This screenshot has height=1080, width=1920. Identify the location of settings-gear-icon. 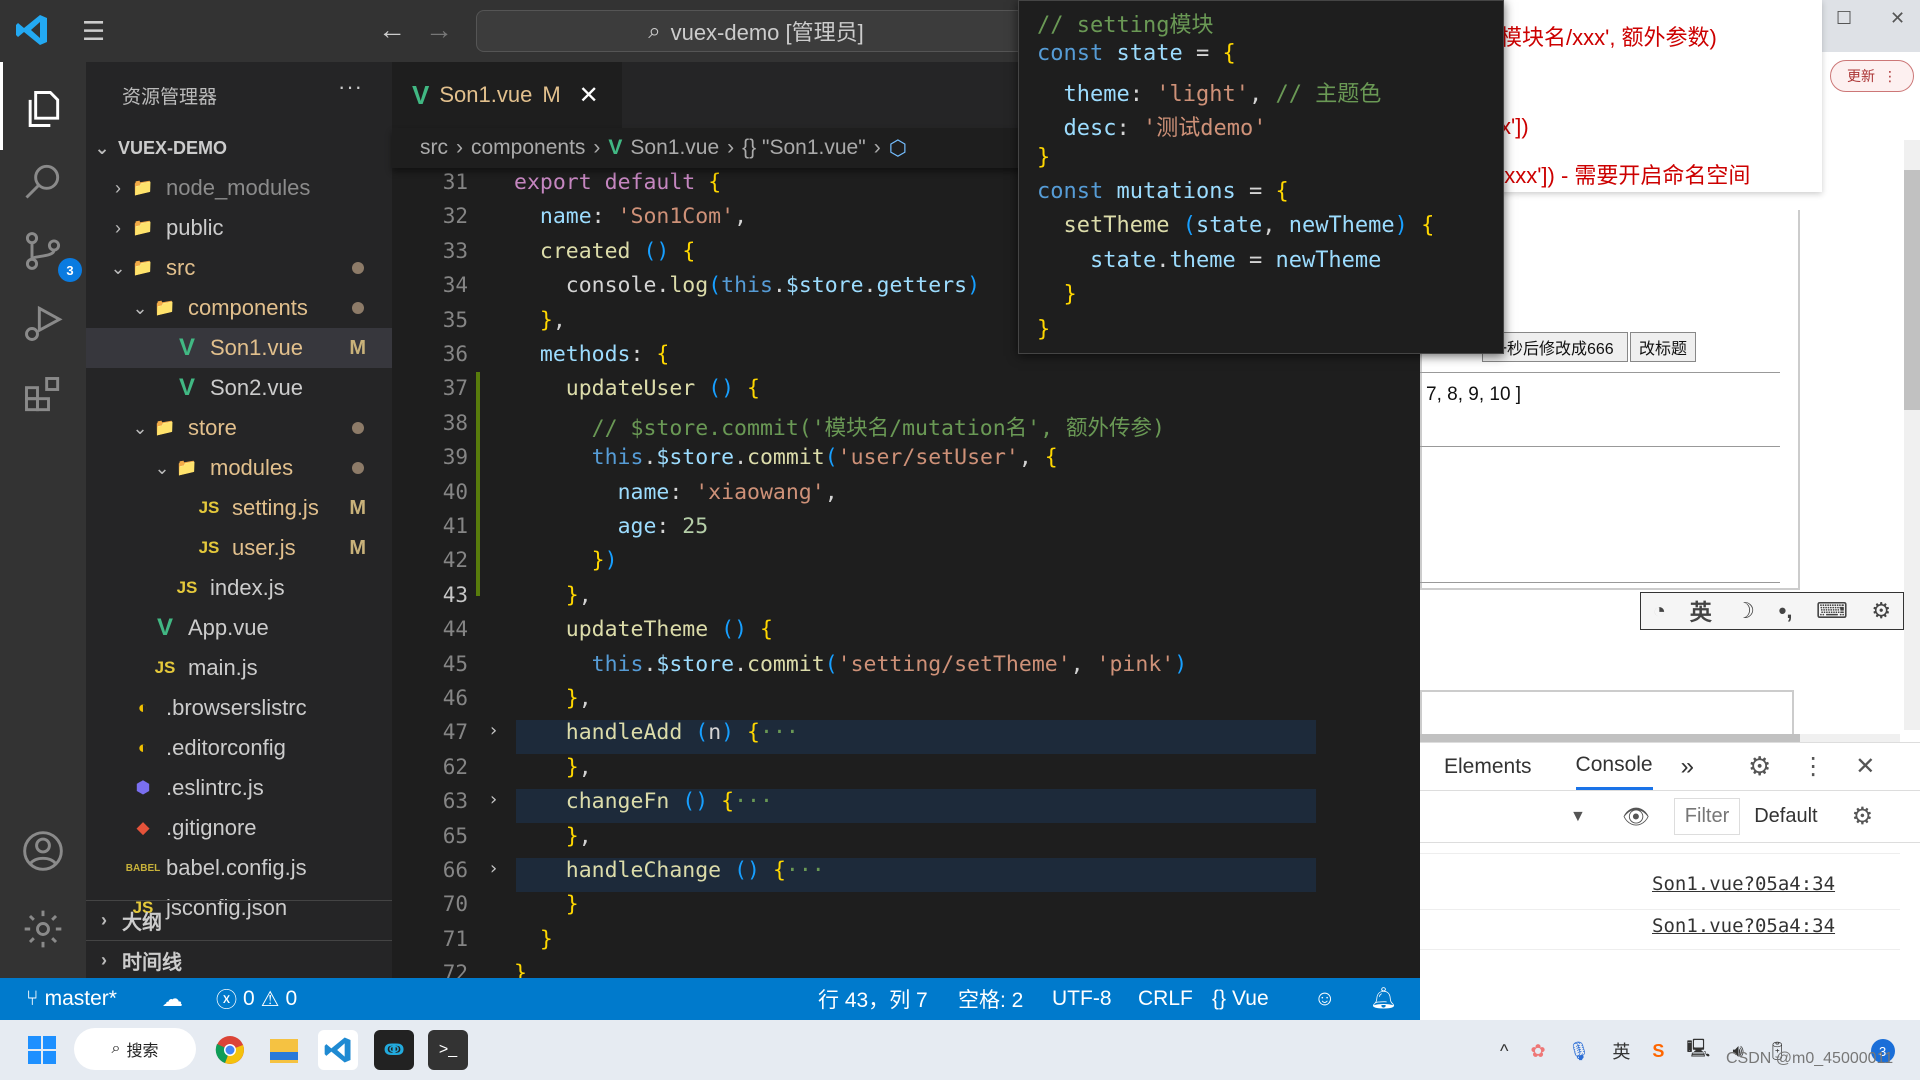
(43, 929).